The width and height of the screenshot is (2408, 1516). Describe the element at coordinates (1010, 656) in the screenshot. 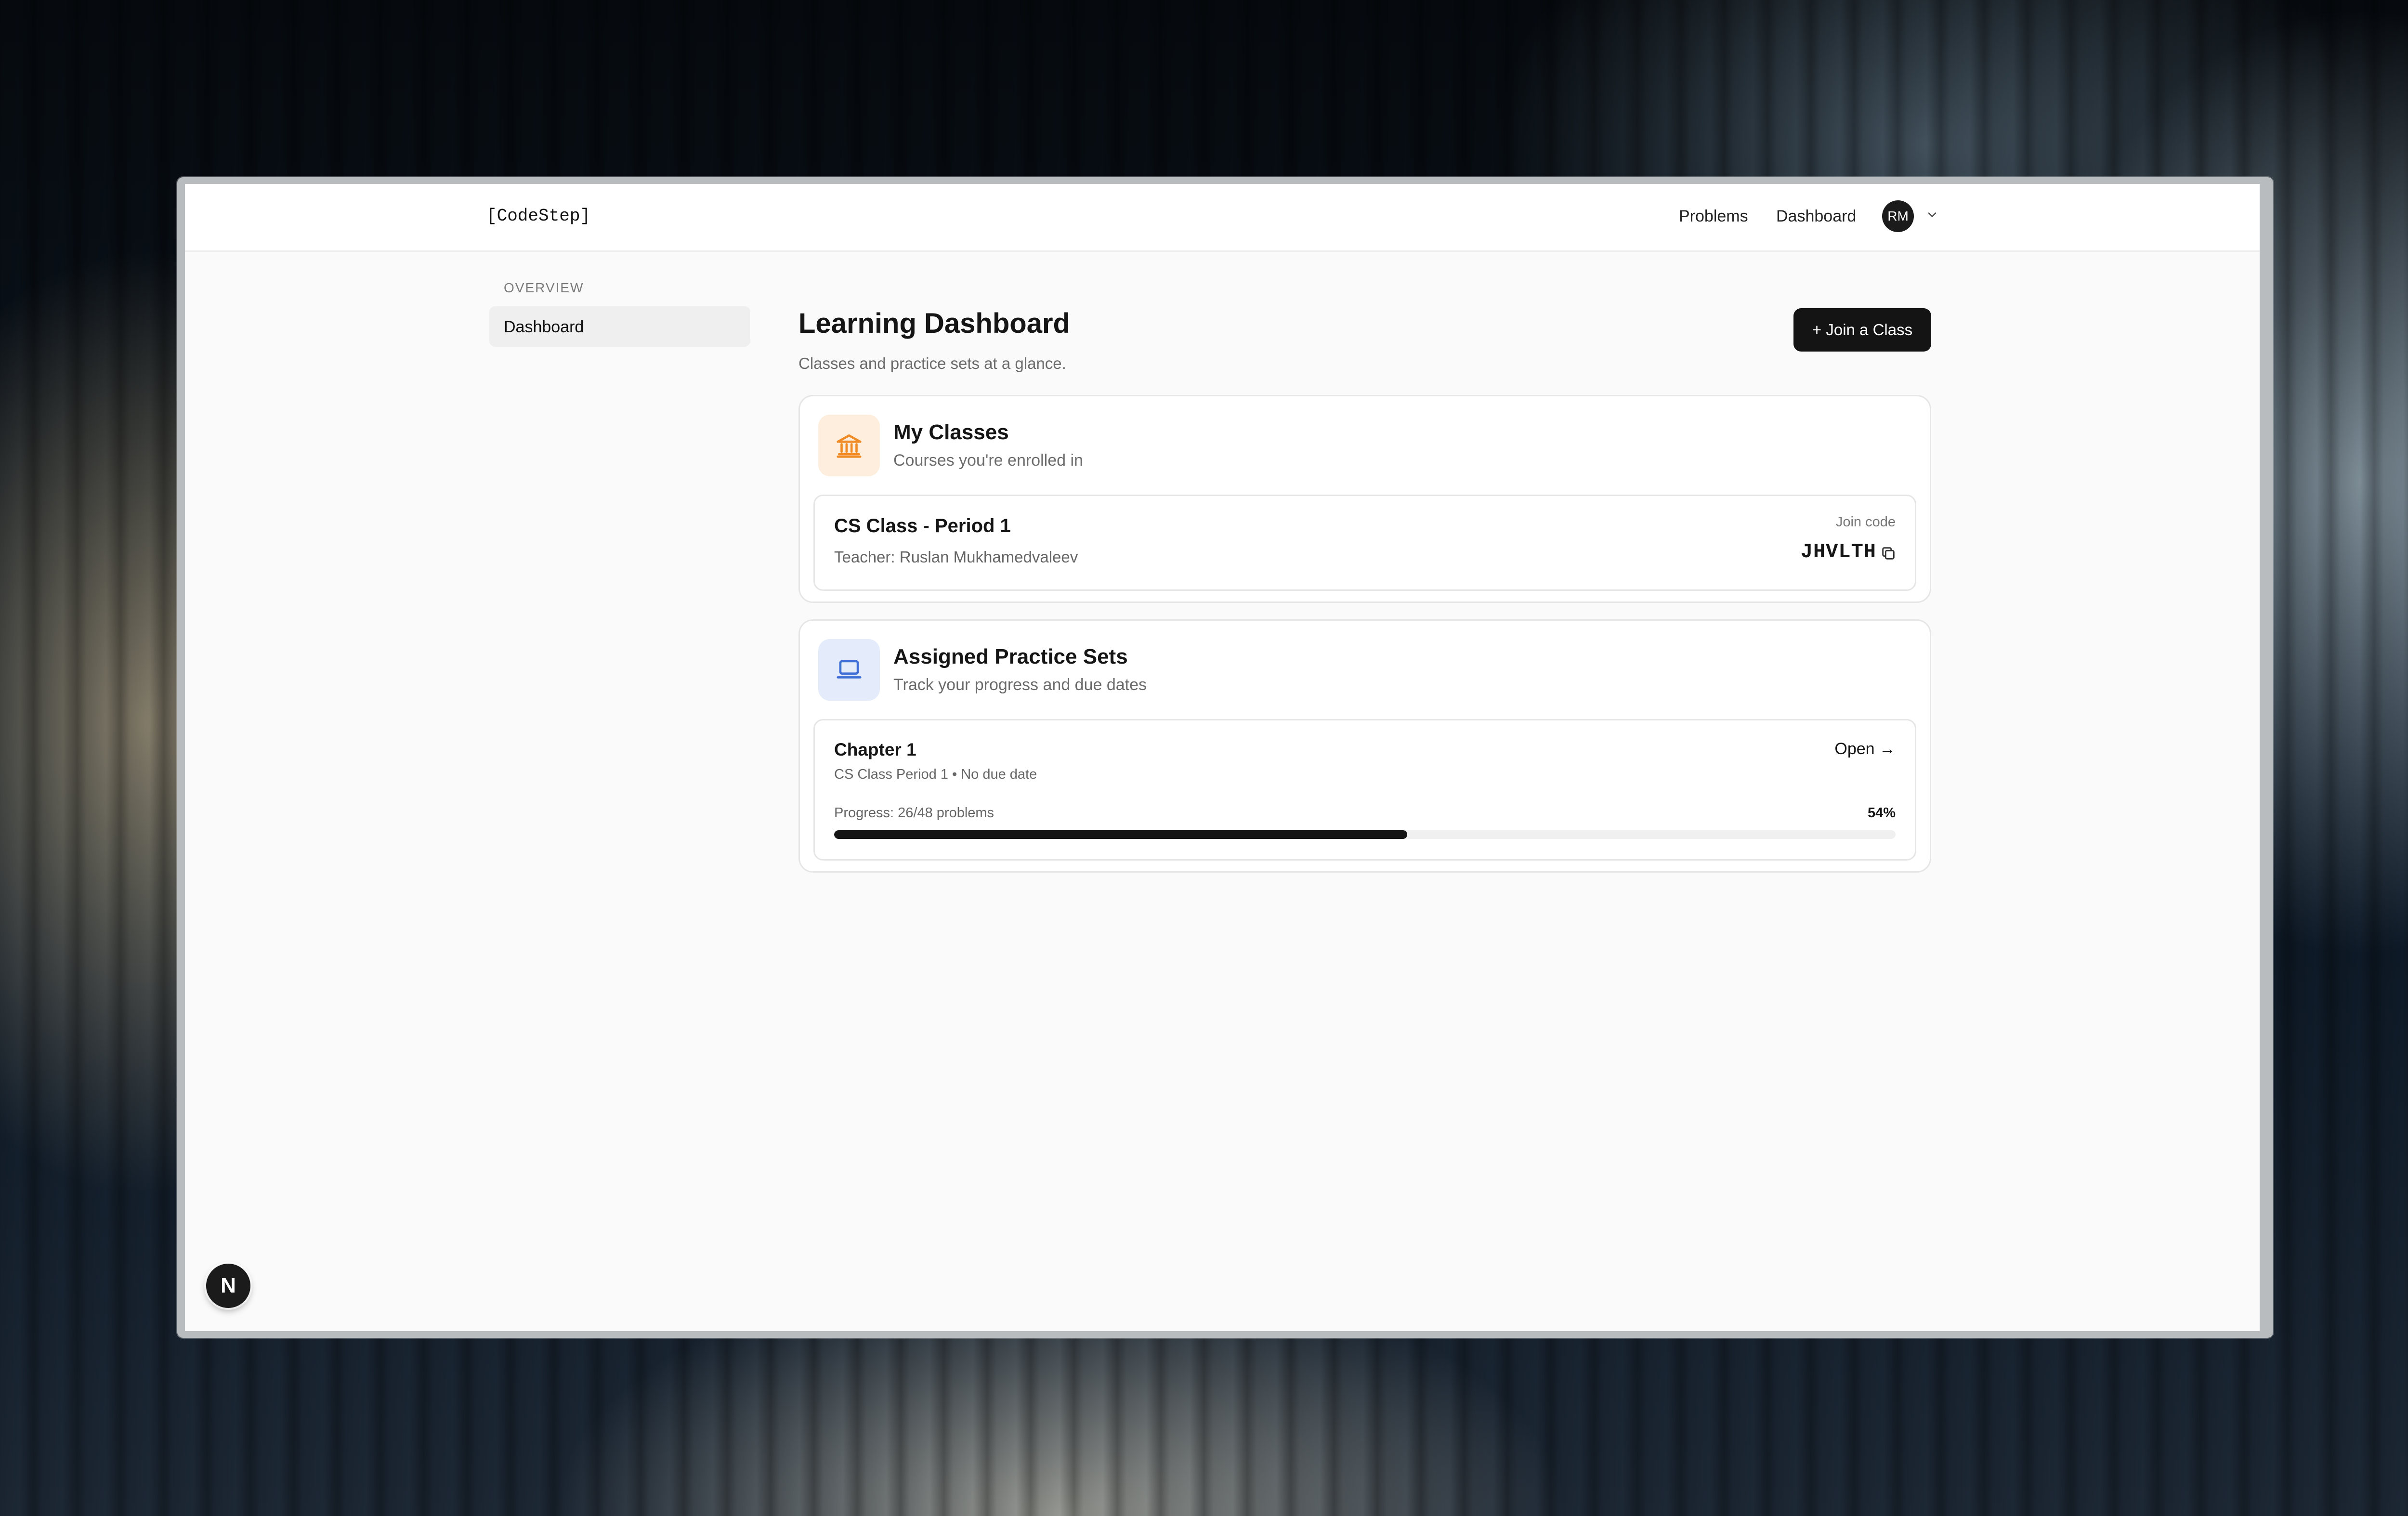

I see `practice-sets-title: Assigned Practice Sets` at that location.